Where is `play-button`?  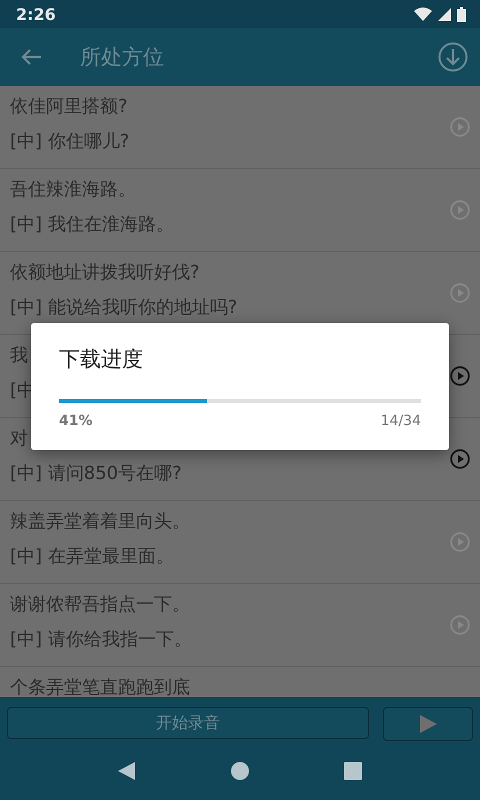
play-button is located at coordinates (428, 724).